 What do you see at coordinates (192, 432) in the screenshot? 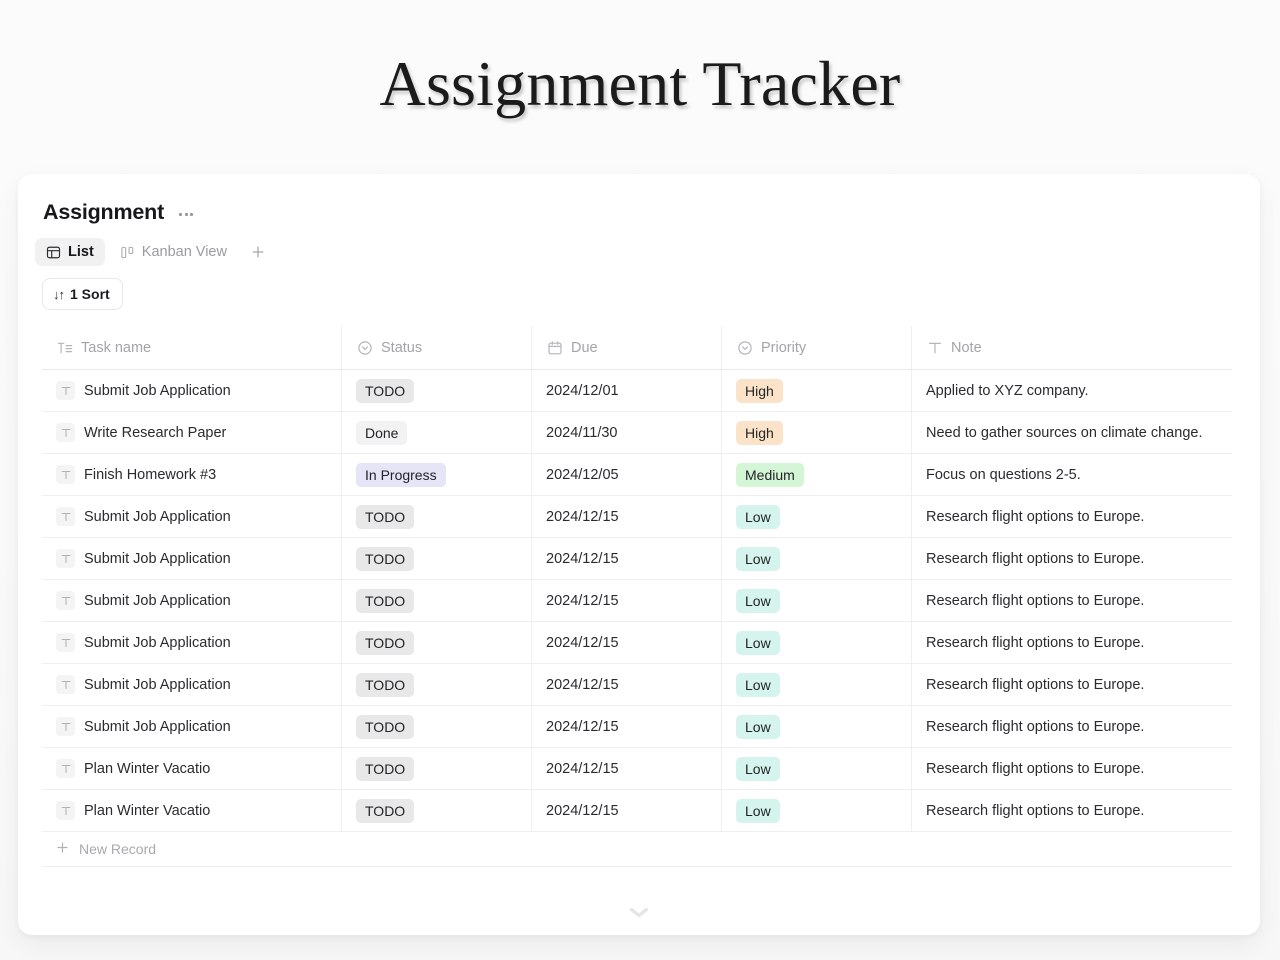
I see `cell-task-name: Write Research Paper` at bounding box center [192, 432].